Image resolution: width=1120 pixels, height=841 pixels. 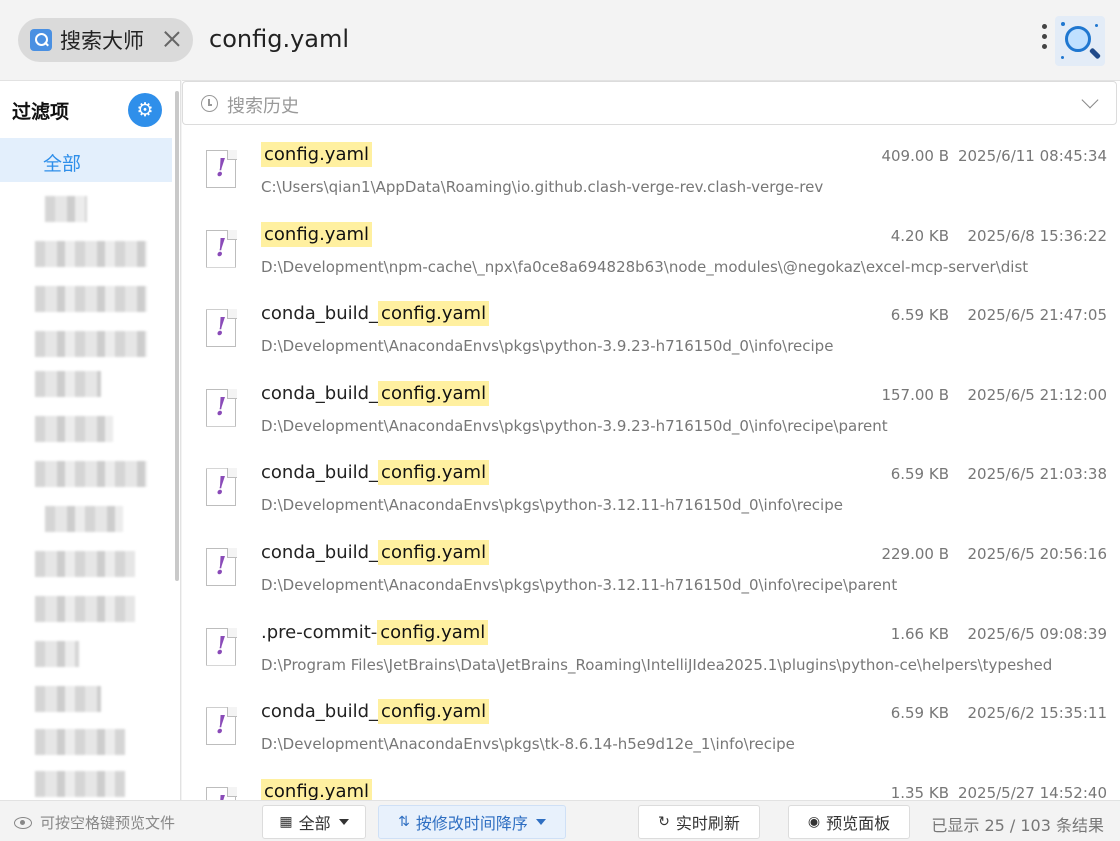 What do you see at coordinates (23, 822) in the screenshot?
I see `eye-icon` at bounding box center [23, 822].